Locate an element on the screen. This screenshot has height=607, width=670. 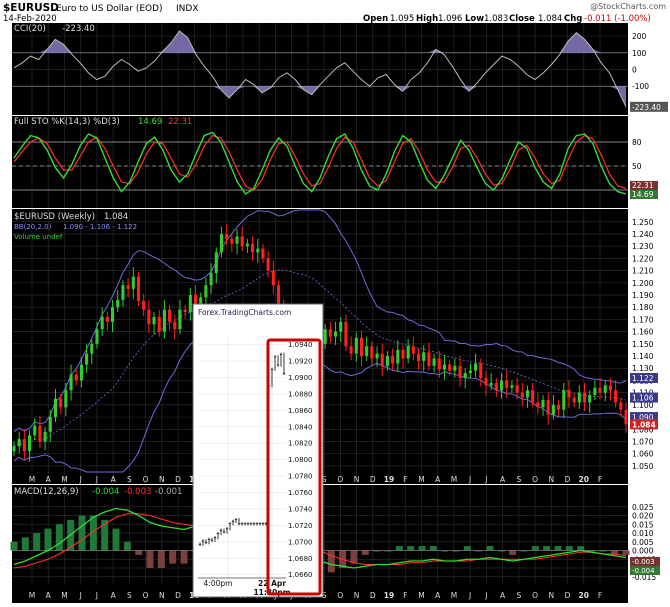
price-x-tick-label: A is located at coordinates (503, 479).